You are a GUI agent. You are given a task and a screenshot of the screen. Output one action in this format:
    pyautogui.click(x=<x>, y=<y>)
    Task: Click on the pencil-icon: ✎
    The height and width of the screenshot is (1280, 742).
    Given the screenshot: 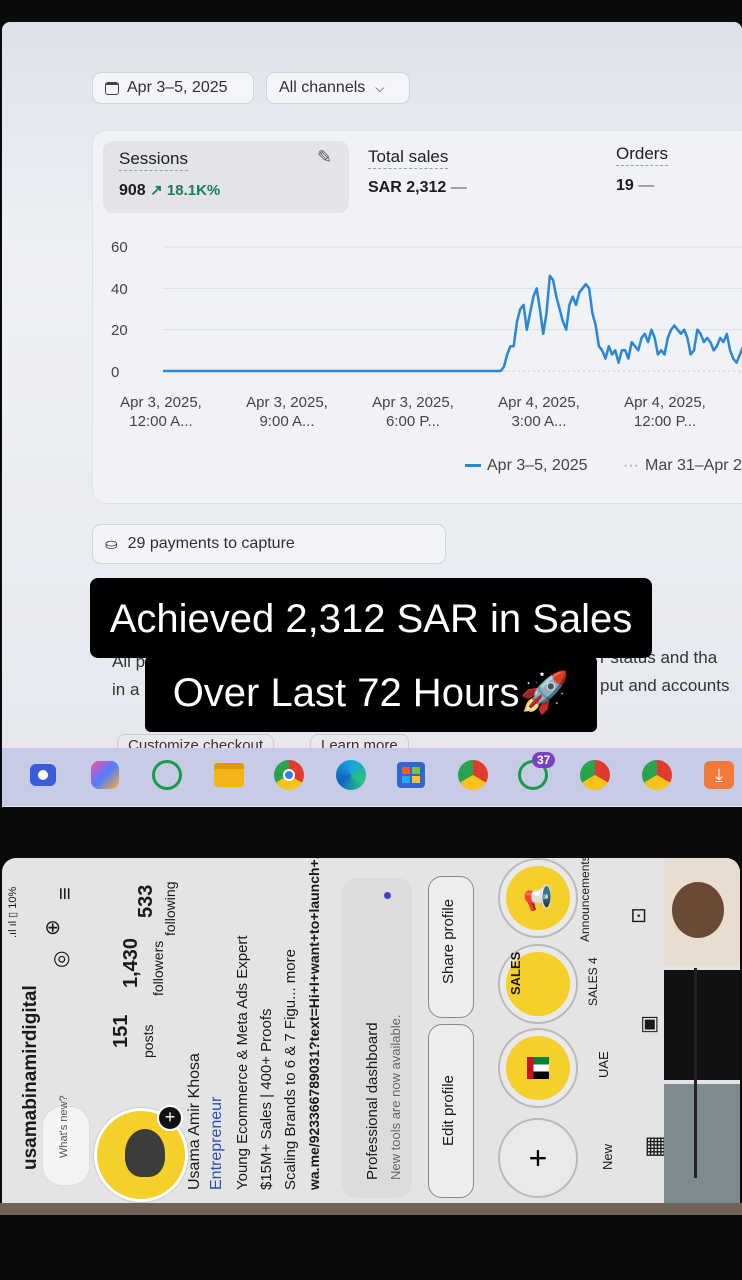 What is the action you would take?
    pyautogui.click(x=324, y=157)
    